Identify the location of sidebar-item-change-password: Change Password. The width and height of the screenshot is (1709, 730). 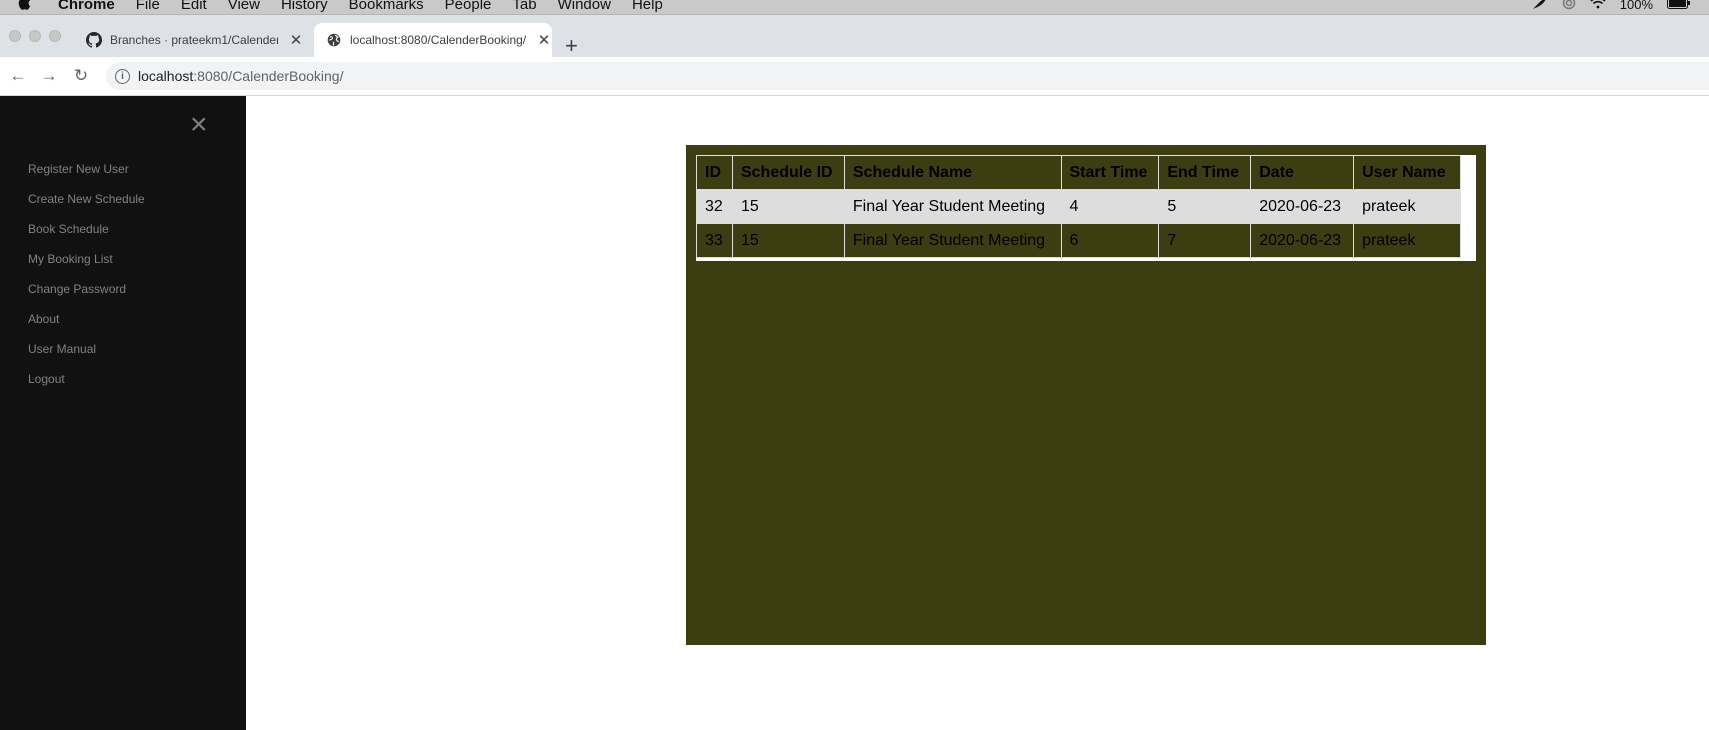
(86, 297).